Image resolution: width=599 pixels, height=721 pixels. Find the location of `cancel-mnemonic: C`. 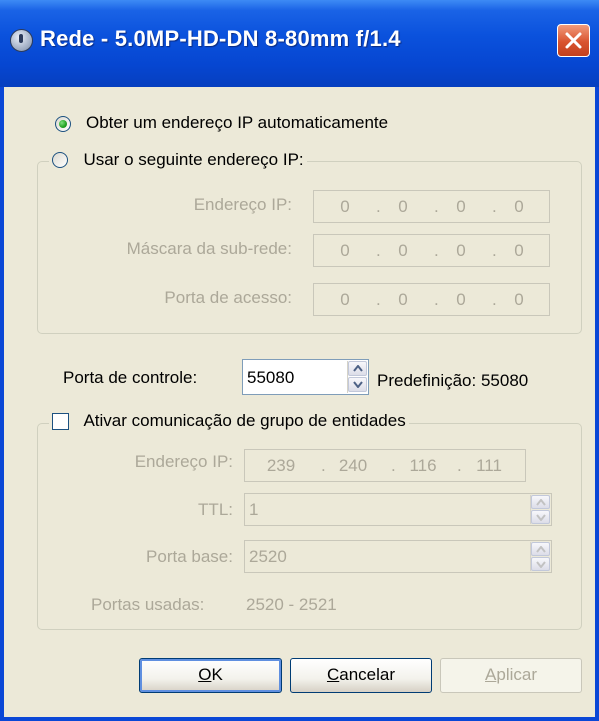

cancel-mnemonic: C is located at coordinates (333, 674).